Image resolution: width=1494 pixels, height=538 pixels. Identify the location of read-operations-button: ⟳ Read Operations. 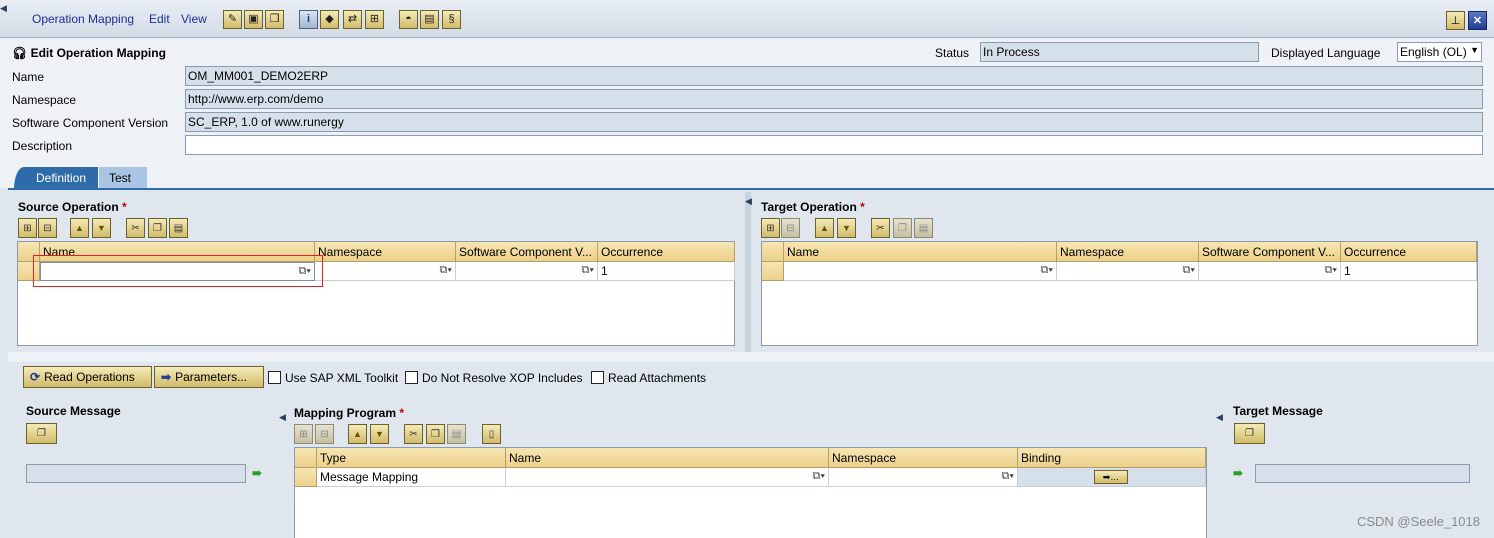
(87, 377).